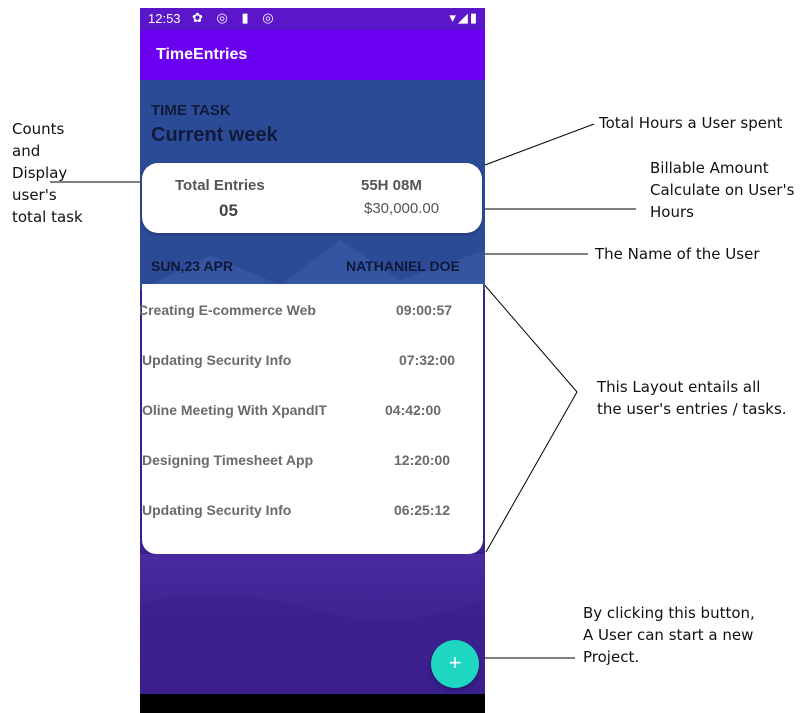 The image size is (811, 713). Describe the element at coordinates (312, 703) in the screenshot. I see `system-nav-bar` at that location.